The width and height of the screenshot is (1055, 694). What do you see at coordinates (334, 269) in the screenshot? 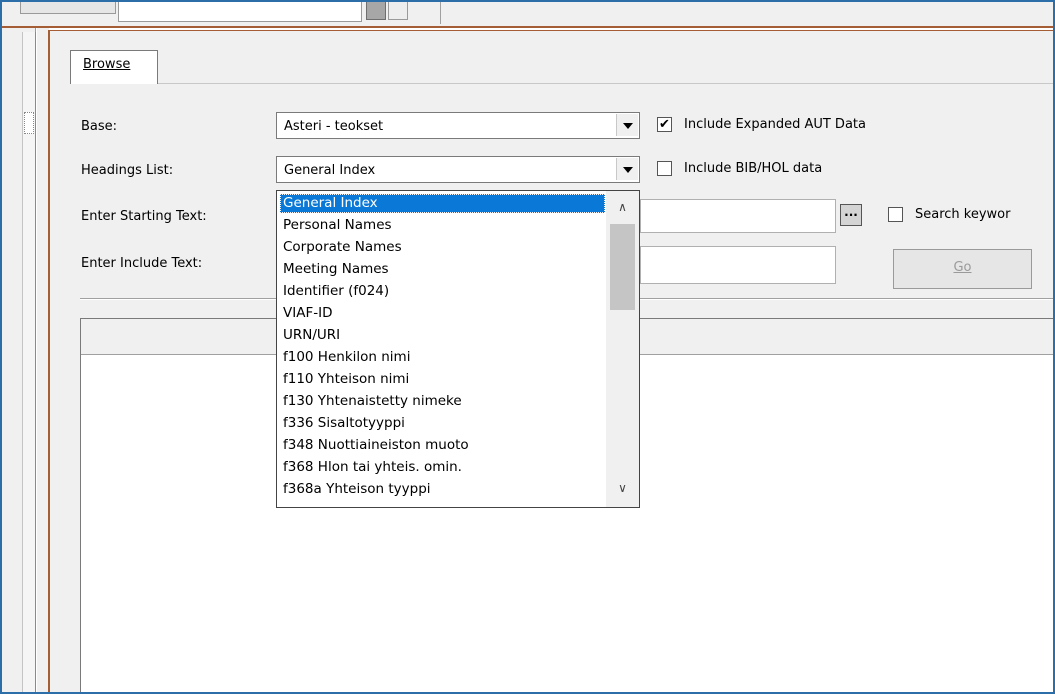
I see `dropdown-item-meeting-names: Meeting Names` at bounding box center [334, 269].